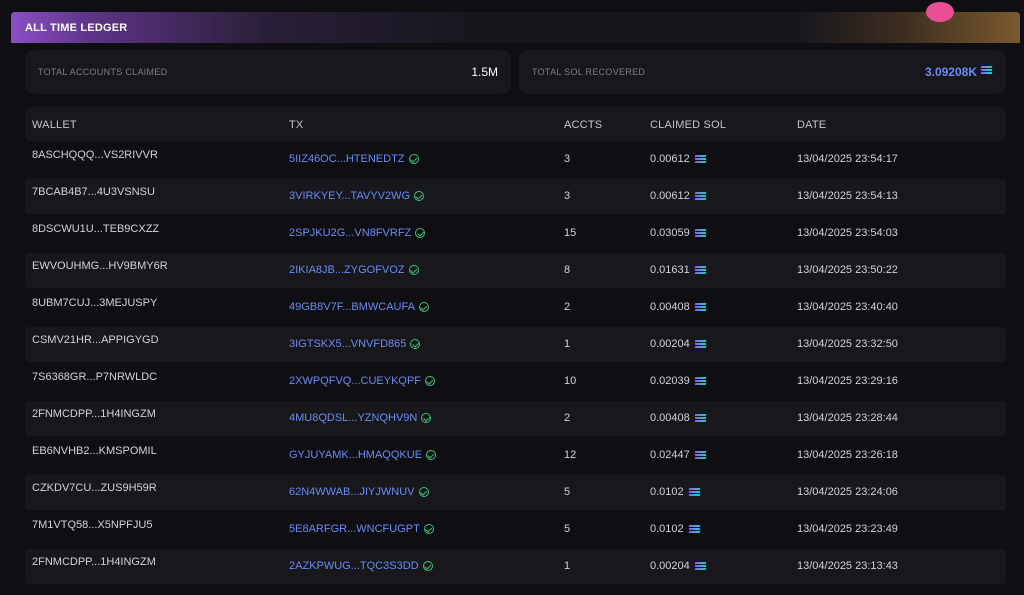 Image resolution: width=1024 pixels, height=595 pixels. I want to click on tx-link: 2IKIA8JB...ZYGOFVOZ, so click(354, 270).